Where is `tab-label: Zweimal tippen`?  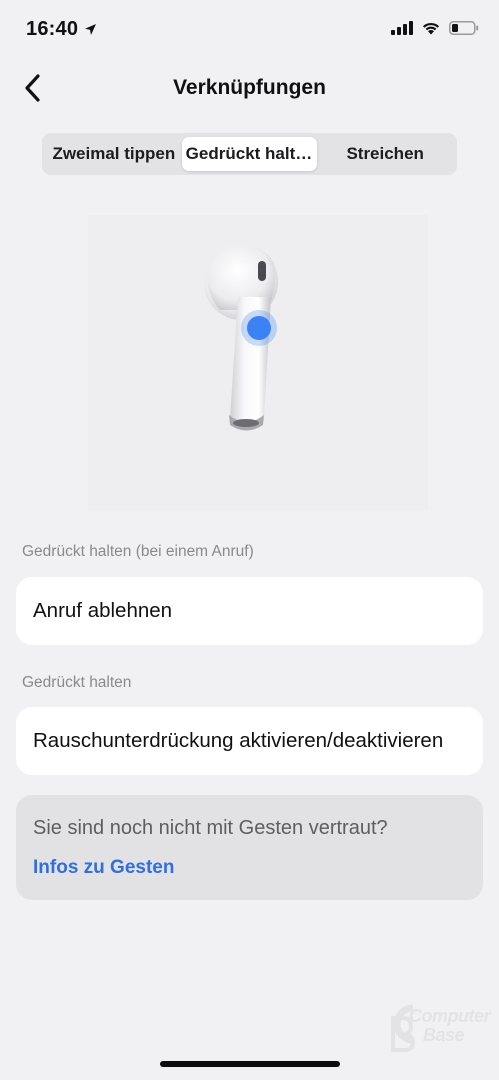 tab-label: Zweimal tippen is located at coordinates (114, 153).